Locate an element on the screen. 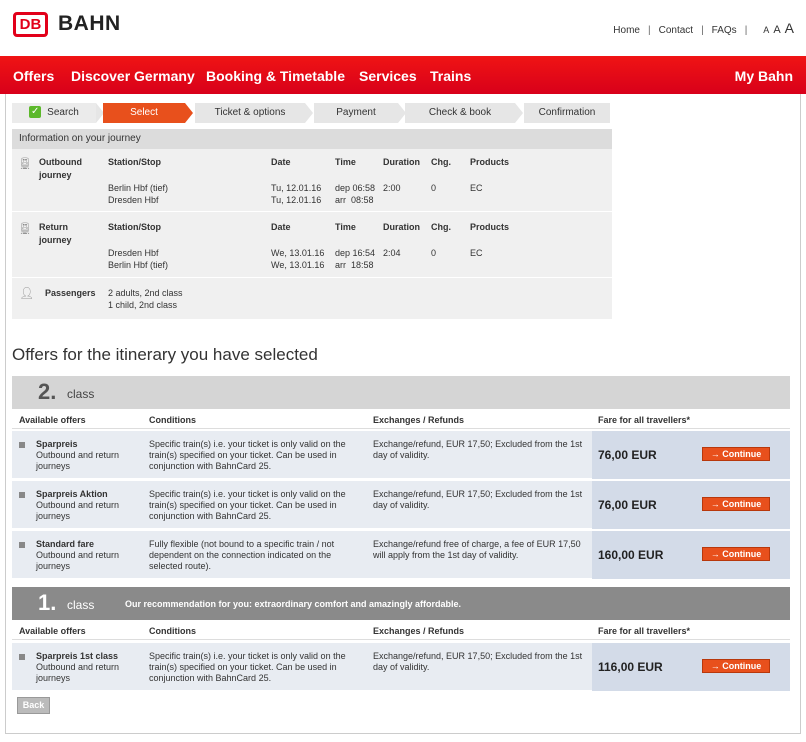 The image size is (806, 742). step-label: Select is located at coordinates (144, 112).